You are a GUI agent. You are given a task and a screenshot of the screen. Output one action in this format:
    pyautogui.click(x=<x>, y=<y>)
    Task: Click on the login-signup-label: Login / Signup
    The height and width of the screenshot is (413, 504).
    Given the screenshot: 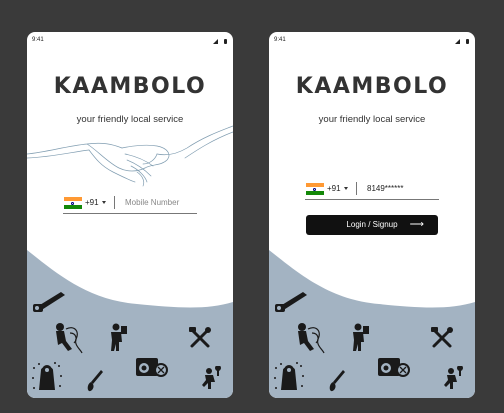 What is the action you would take?
    pyautogui.click(x=372, y=224)
    